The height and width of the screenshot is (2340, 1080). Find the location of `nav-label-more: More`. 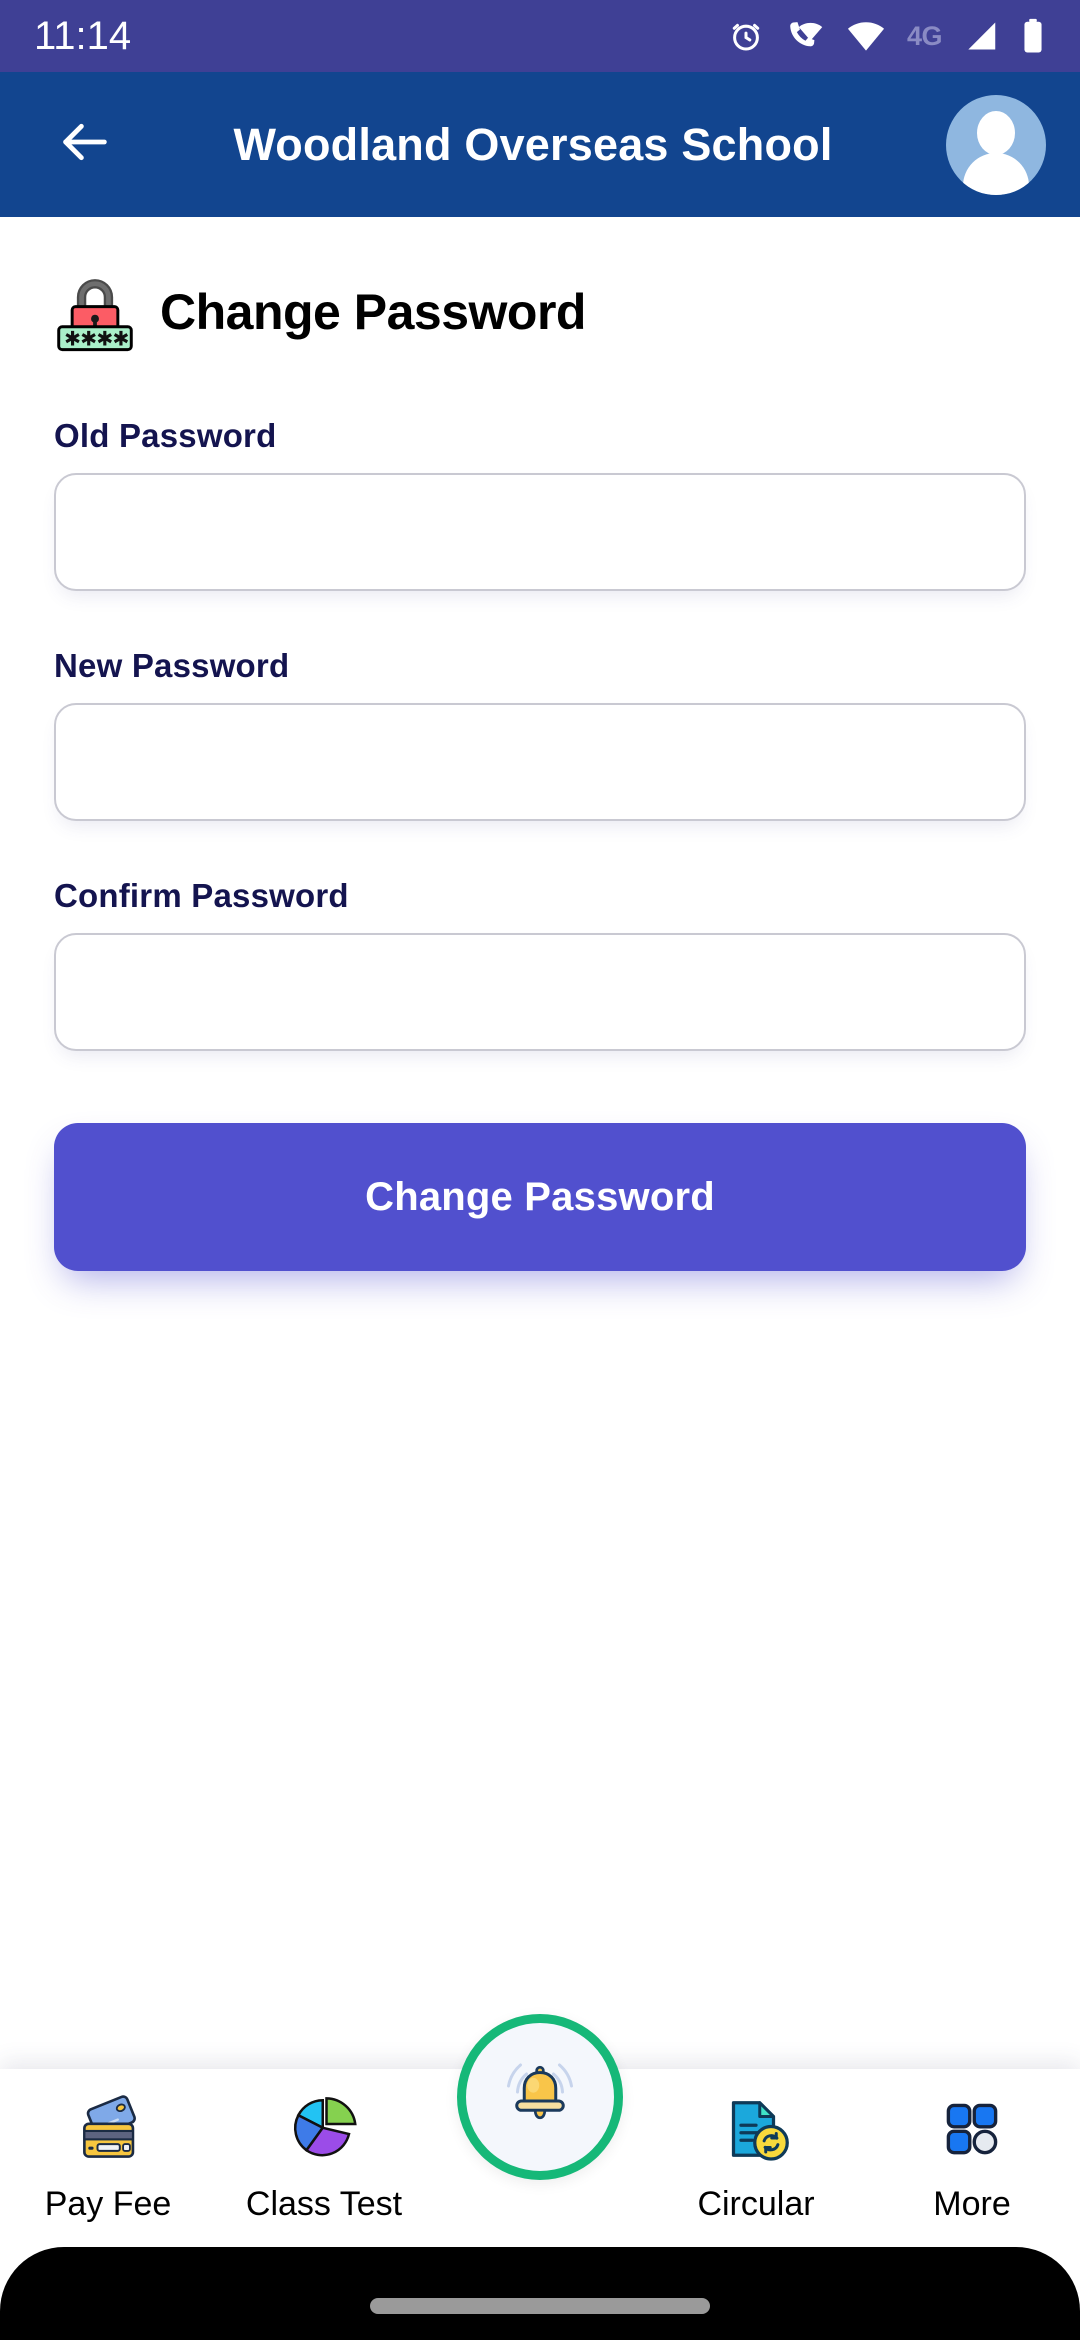

nav-label-more: More is located at coordinates (972, 2204).